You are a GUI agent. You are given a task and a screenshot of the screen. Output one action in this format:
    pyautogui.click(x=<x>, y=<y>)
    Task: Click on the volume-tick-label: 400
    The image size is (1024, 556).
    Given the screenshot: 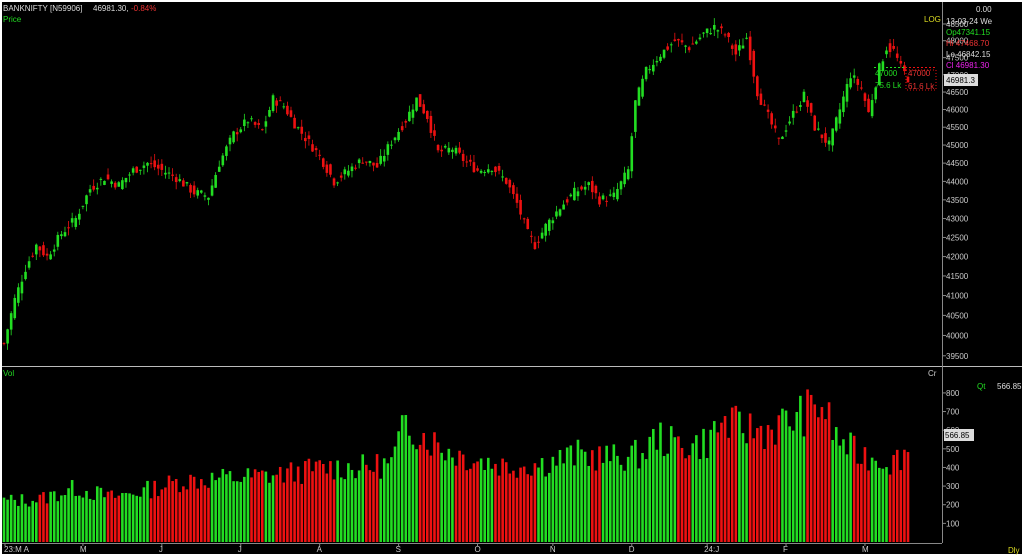 What is the action you would take?
    pyautogui.click(x=953, y=467)
    